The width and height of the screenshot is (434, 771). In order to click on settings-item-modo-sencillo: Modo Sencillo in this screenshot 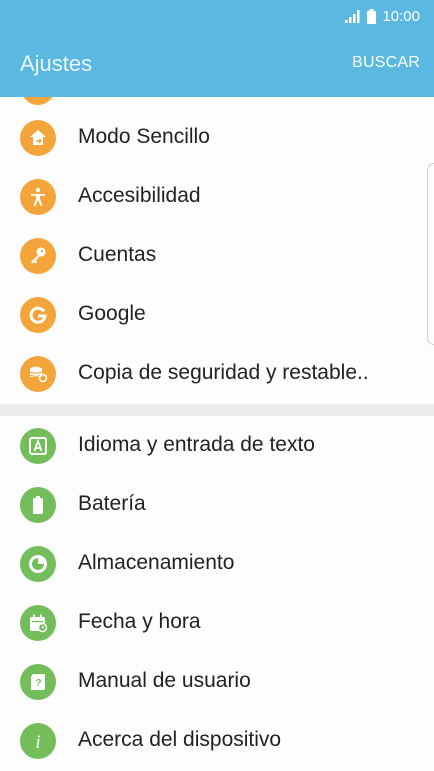, I will do `click(217, 137)`.